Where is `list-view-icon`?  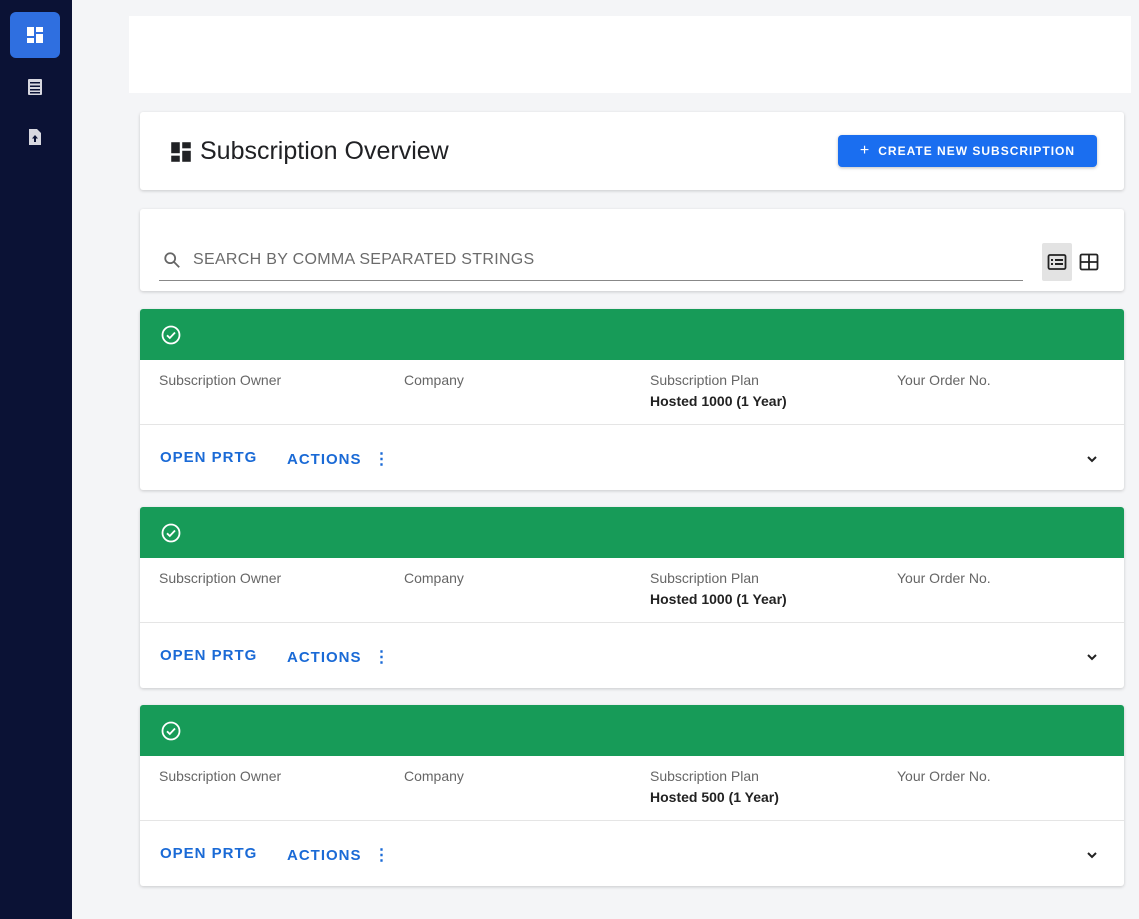
list-view-icon is located at coordinates (1057, 262).